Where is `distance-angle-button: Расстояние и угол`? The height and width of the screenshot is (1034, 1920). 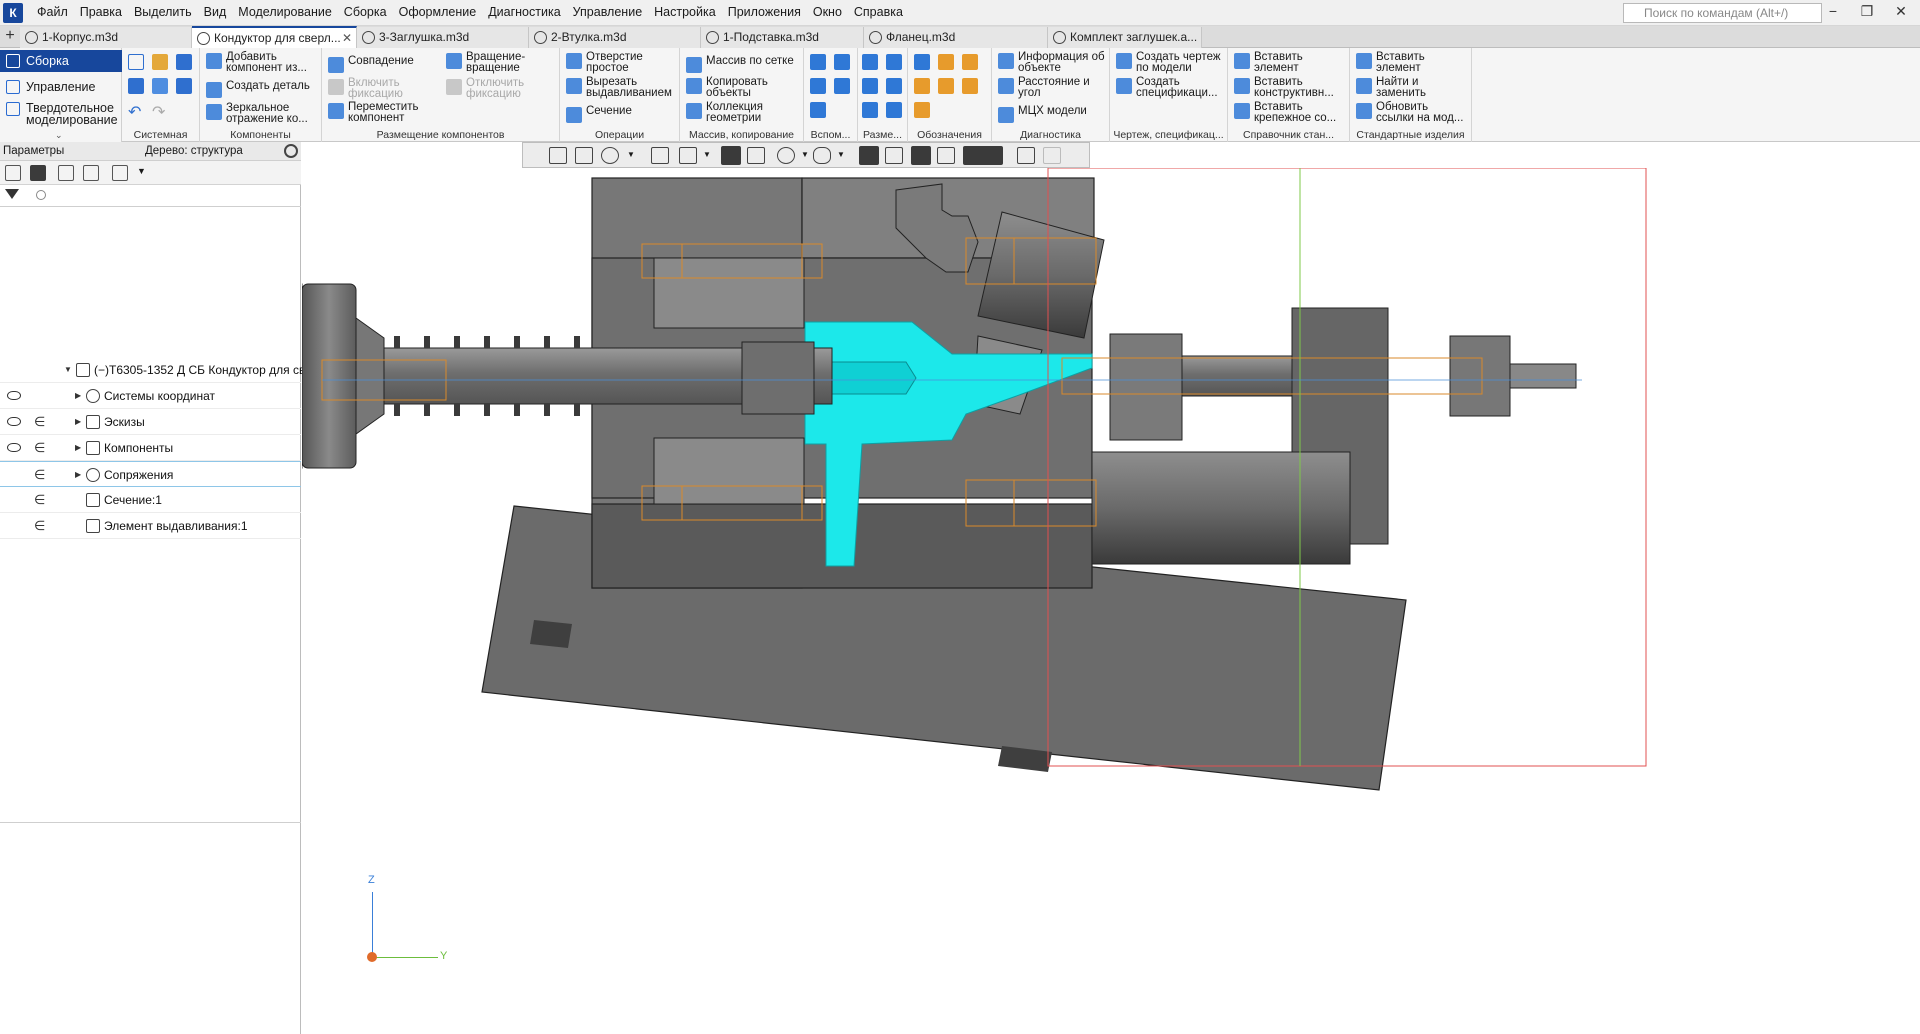
distance-angle-button: Расстояние и угол is located at coordinates (1044, 87).